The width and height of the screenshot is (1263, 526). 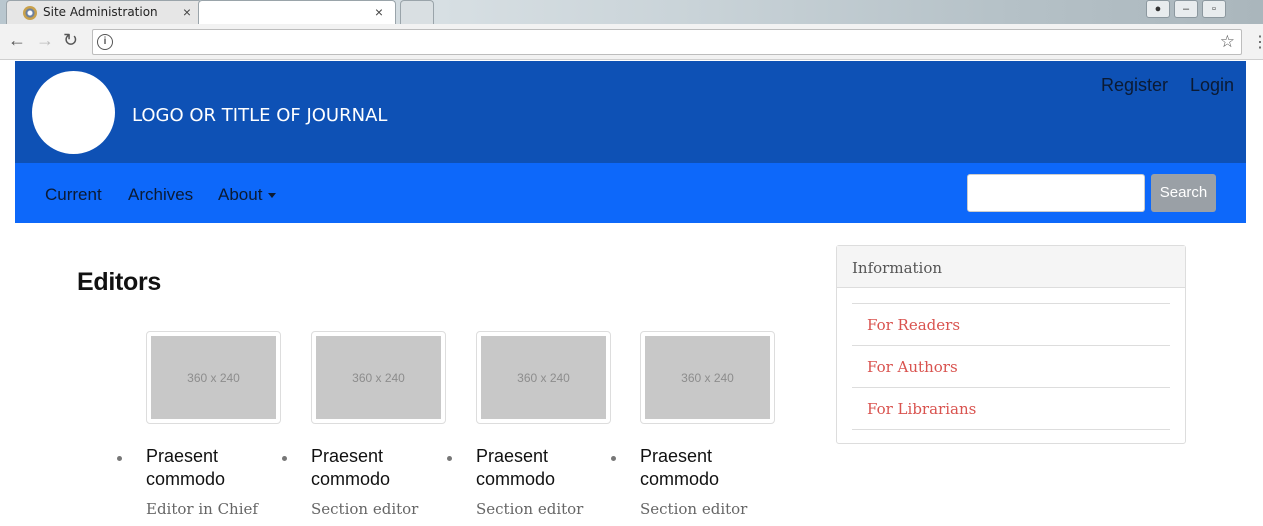 What do you see at coordinates (631, 12) in the screenshot?
I see `browser-tab-strip: Site Administration × × ● – ▫` at bounding box center [631, 12].